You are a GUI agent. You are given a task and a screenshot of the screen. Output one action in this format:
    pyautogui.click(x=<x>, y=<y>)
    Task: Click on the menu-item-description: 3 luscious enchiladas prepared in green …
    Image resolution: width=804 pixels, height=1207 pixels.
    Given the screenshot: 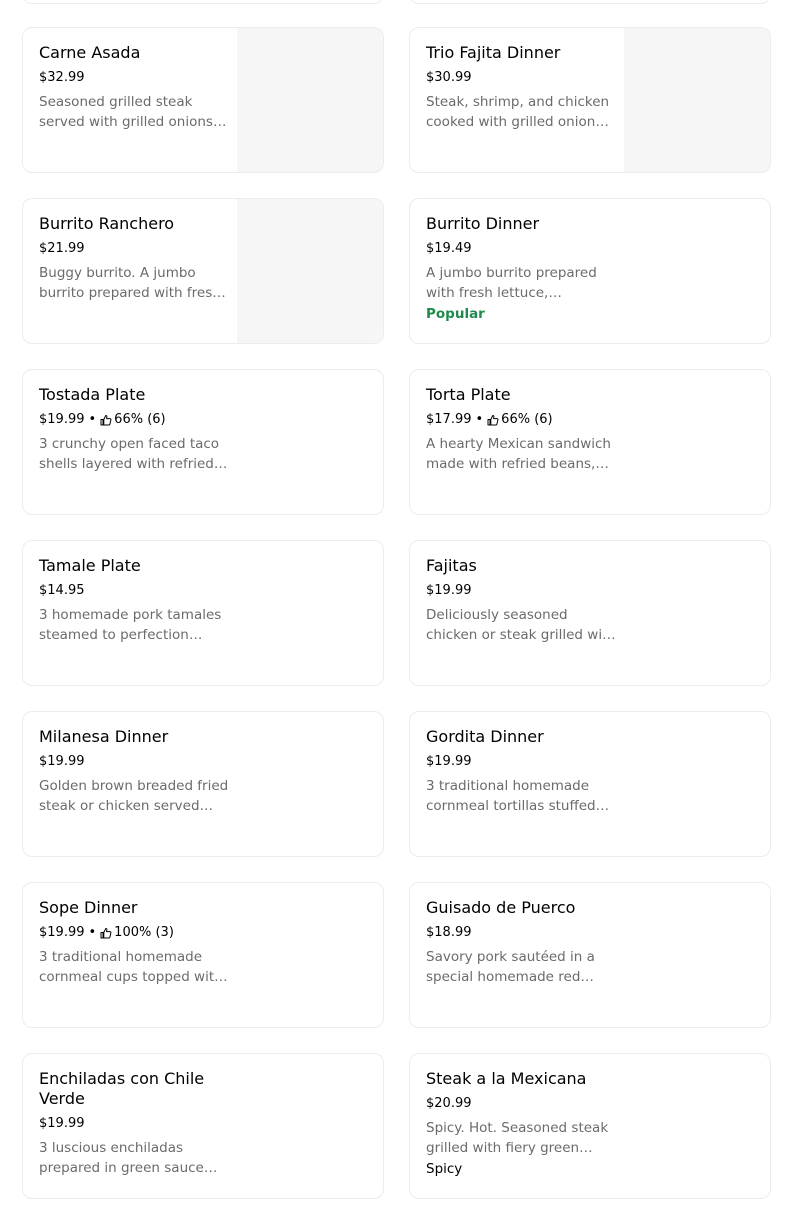 What is the action you would take?
    pyautogui.click(x=121, y=1158)
    